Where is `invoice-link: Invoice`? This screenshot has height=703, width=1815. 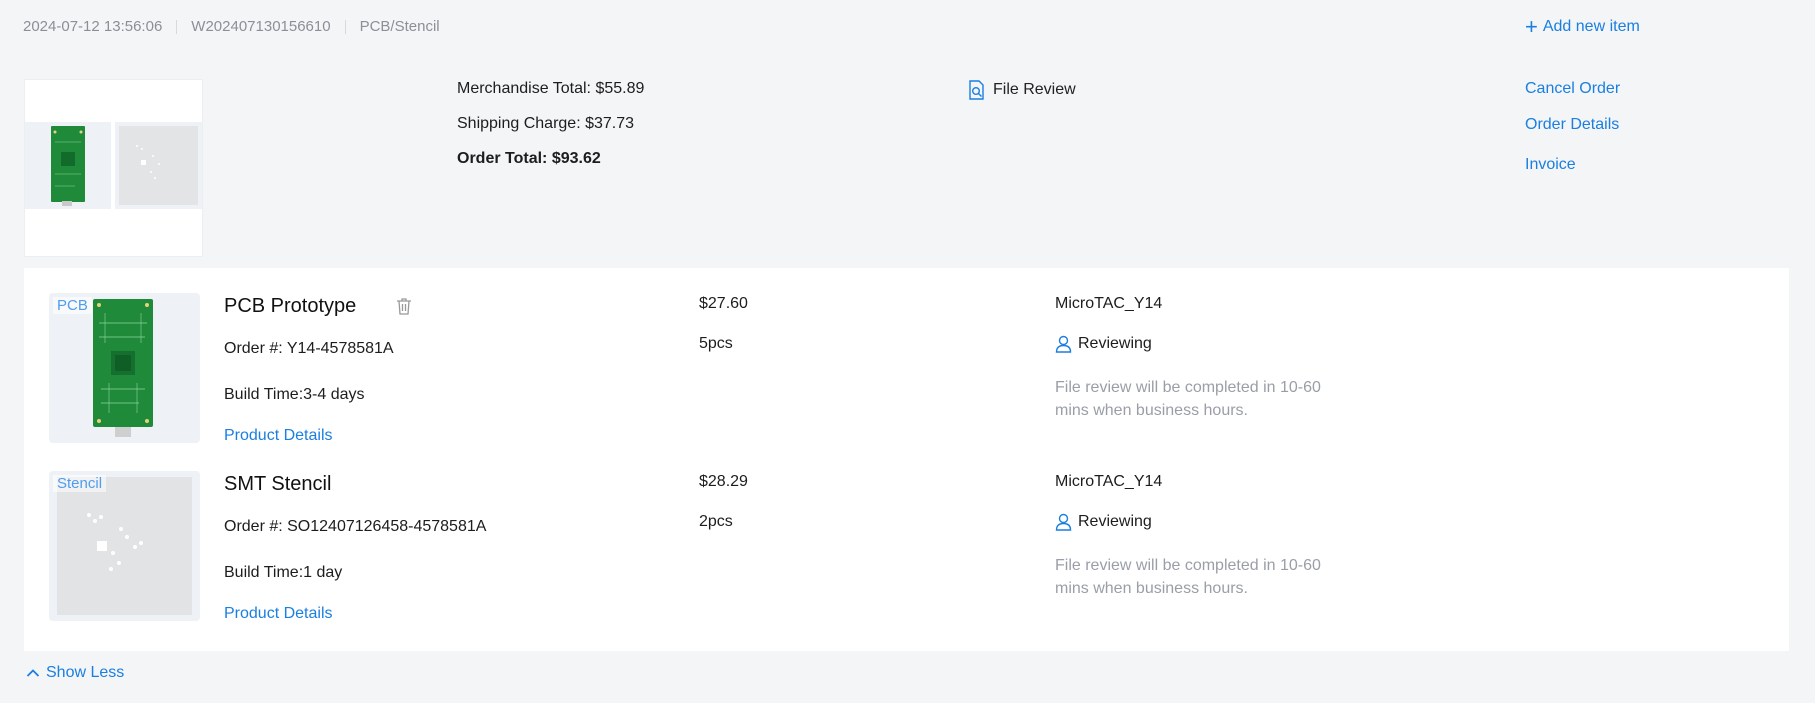
invoice-link: Invoice is located at coordinates (1572, 165).